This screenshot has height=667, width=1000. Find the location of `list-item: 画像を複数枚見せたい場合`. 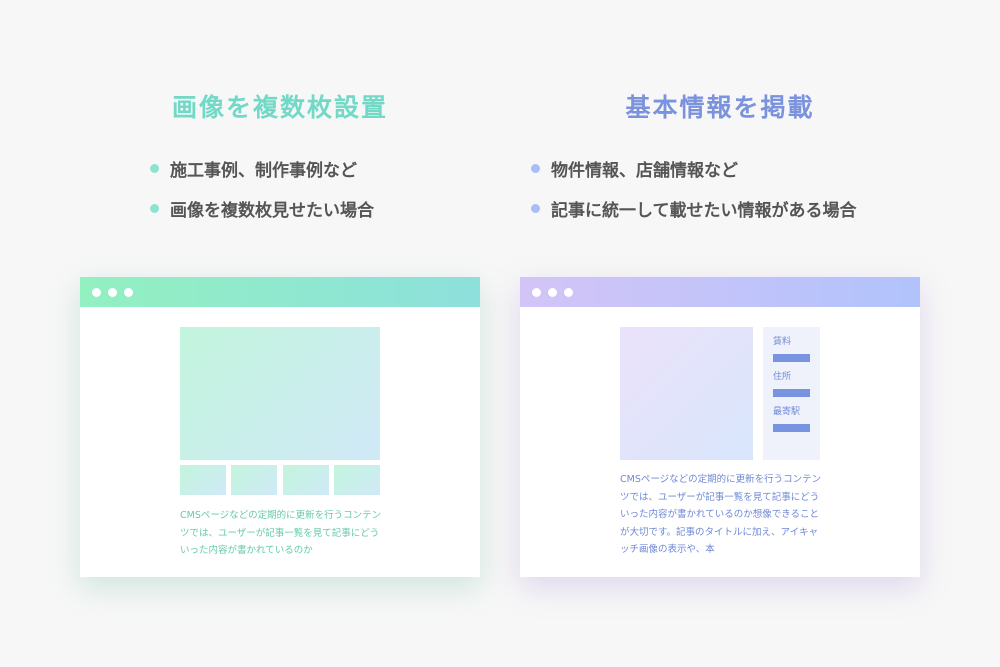

list-item: 画像を複数枚見せたい場合 is located at coordinates (262, 208).